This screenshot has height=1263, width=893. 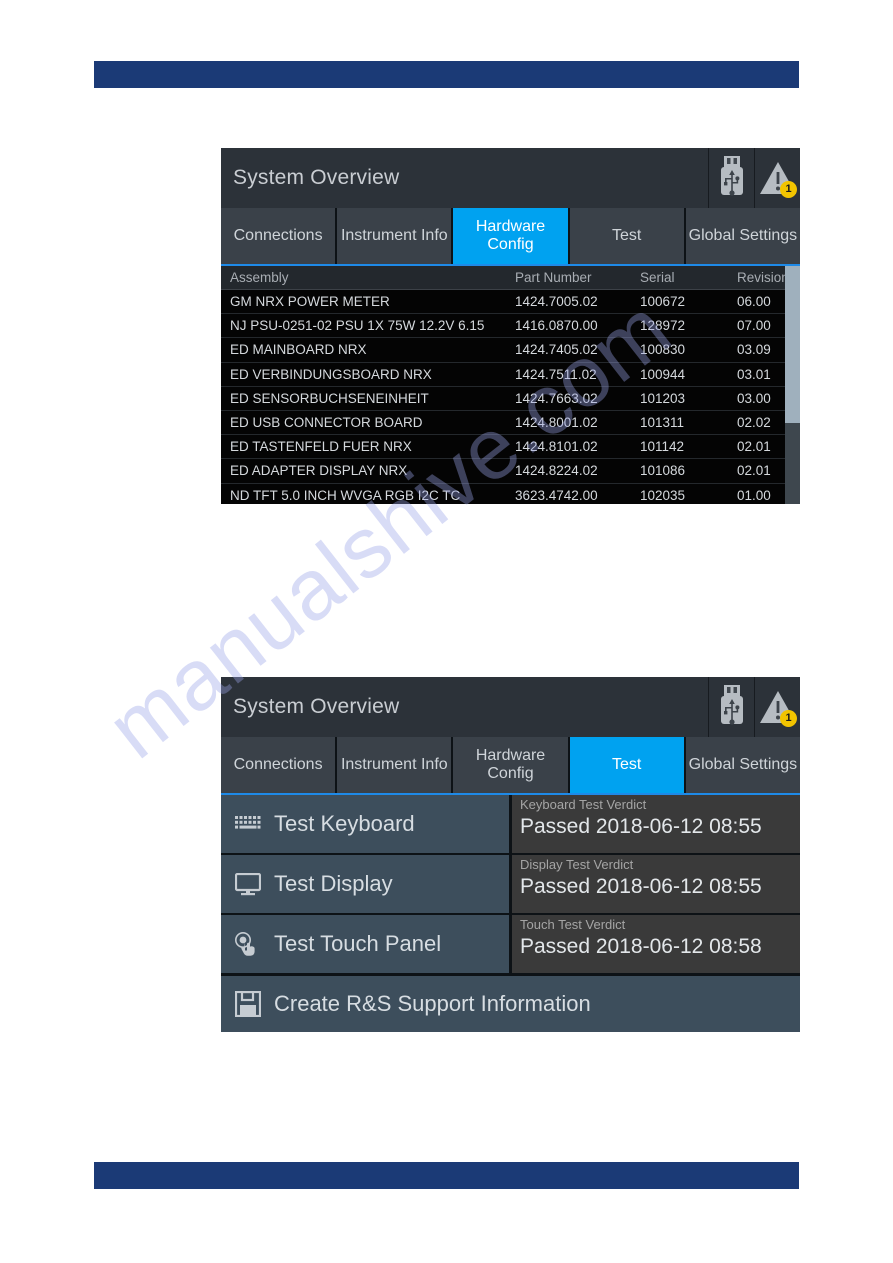 What do you see at coordinates (363, 423) in the screenshot?
I see `cell-assembly: ED USB CONNECTOR BOARD` at bounding box center [363, 423].